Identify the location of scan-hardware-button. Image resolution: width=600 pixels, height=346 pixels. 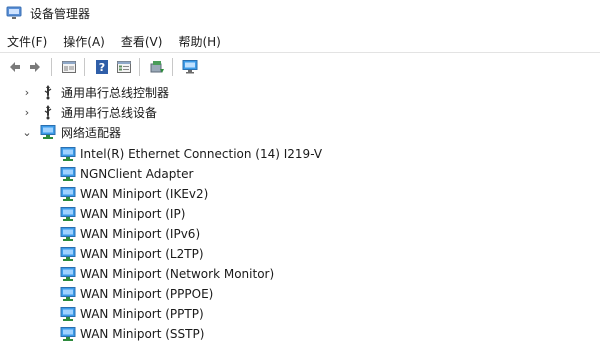
(190, 67).